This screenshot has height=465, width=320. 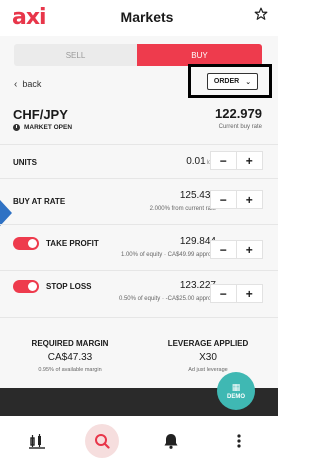 What do you see at coordinates (208, 357) in the screenshot?
I see `leverage-value: X30` at bounding box center [208, 357].